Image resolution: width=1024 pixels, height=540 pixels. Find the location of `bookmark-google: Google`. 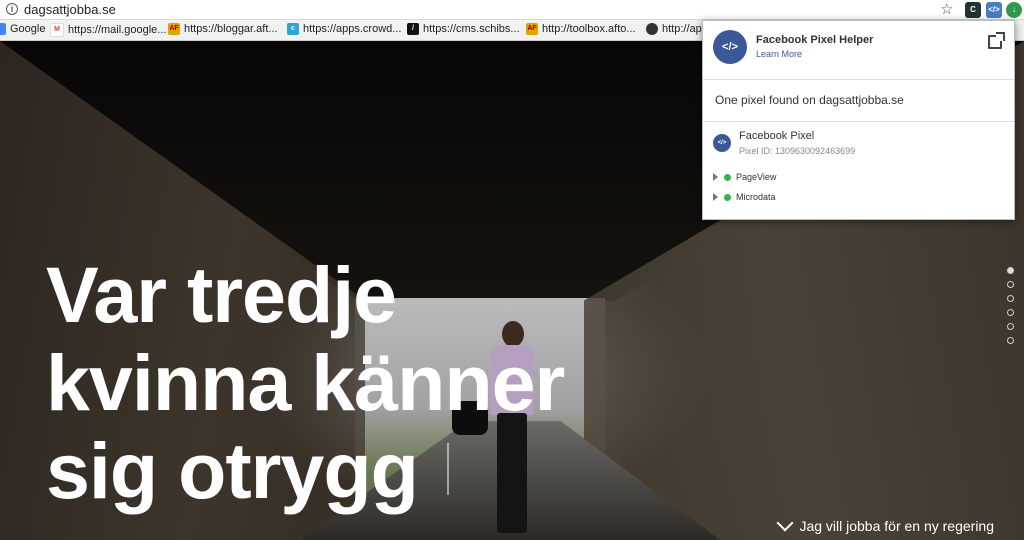

bookmark-google: Google is located at coordinates (22, 29).